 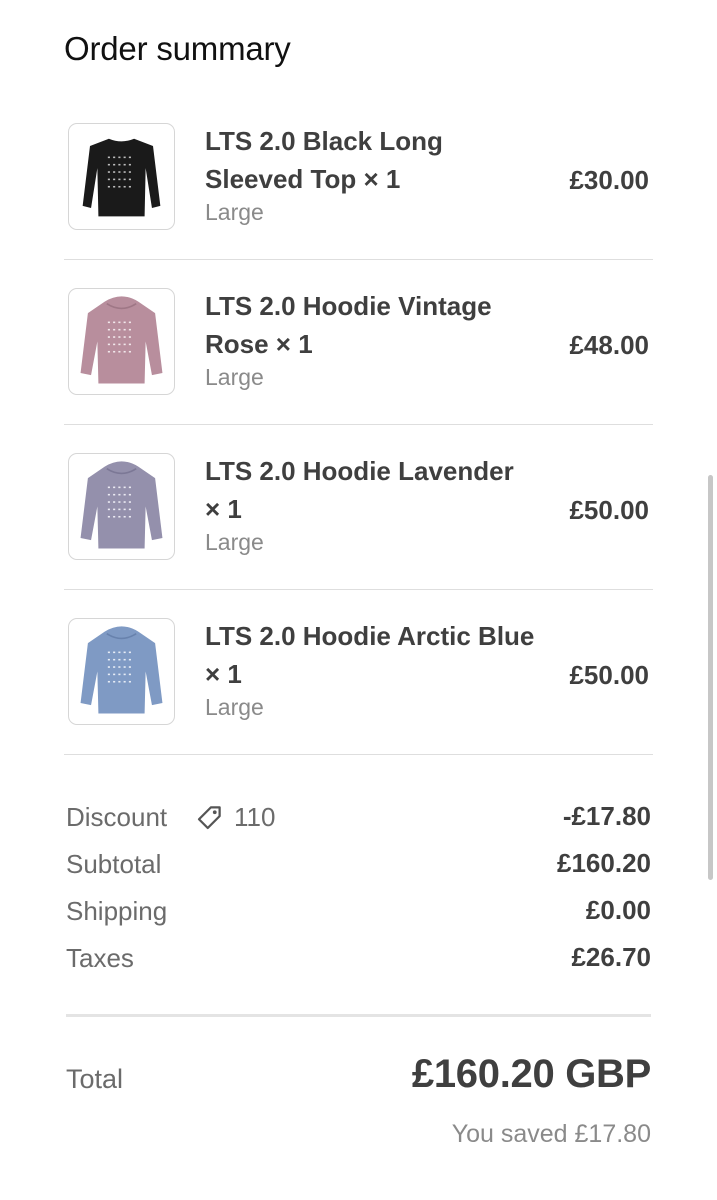 I want to click on taxes-value: £26.70, so click(x=611, y=957).